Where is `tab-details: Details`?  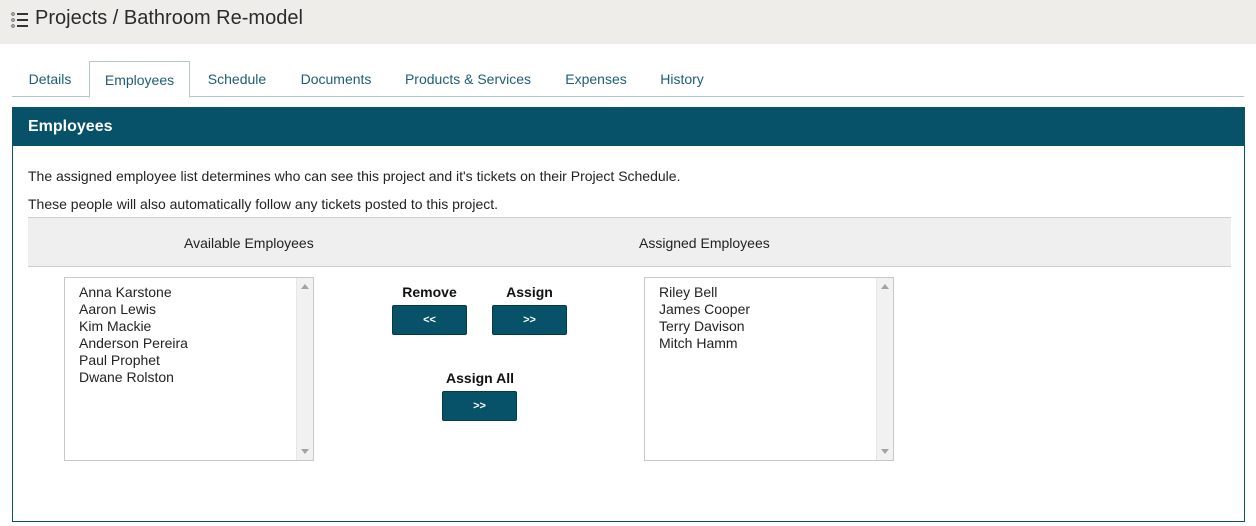
tab-details: Details is located at coordinates (50, 79).